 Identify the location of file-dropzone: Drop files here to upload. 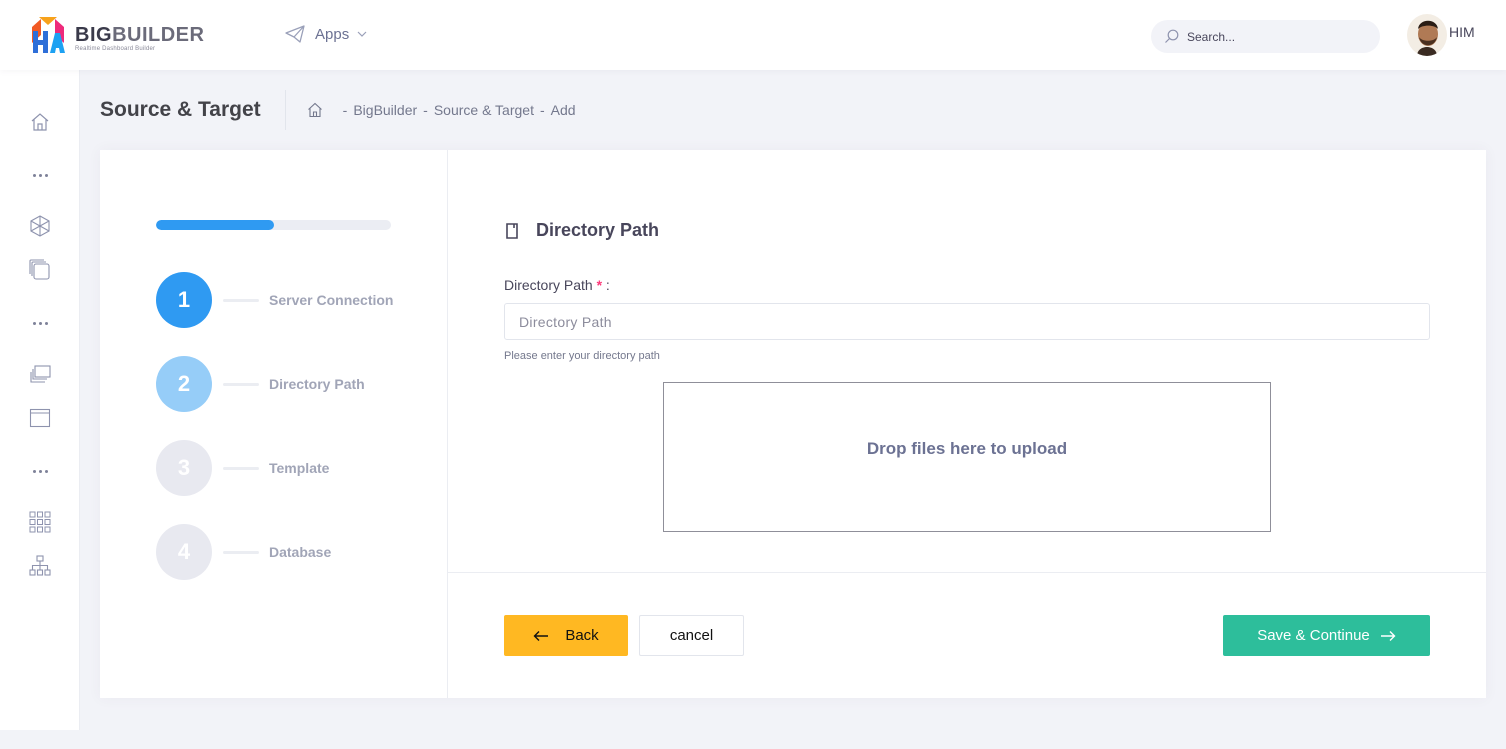
(967, 457).